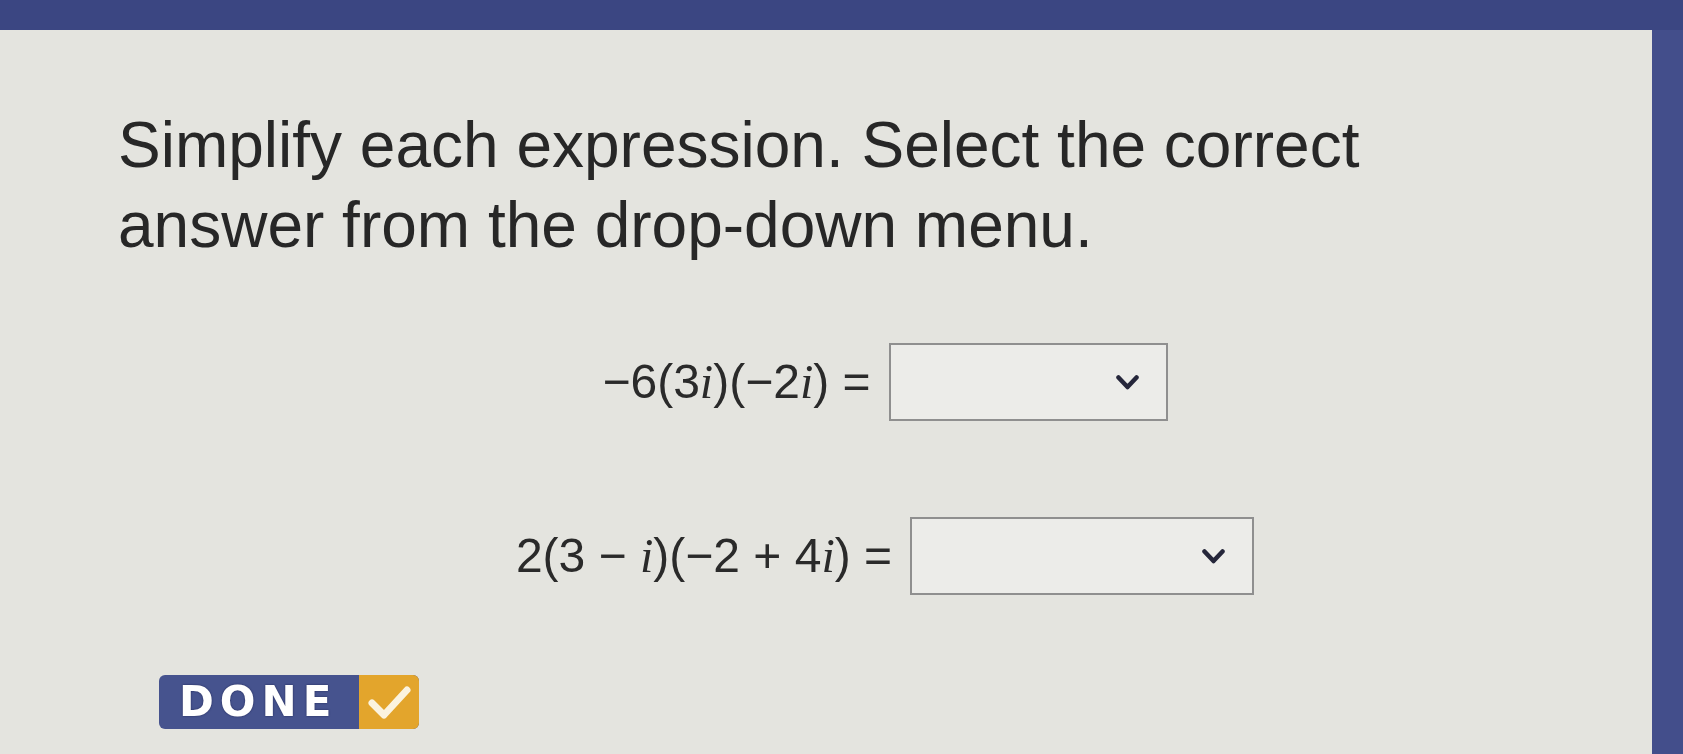 The image size is (1683, 754). I want to click on math-expression: −6(3i)(−2i) =, so click(736, 382).